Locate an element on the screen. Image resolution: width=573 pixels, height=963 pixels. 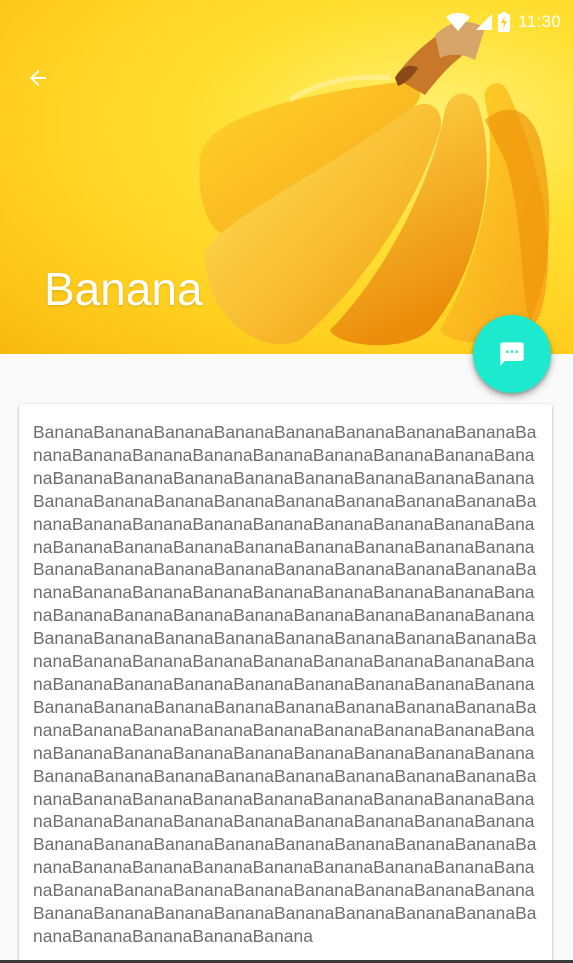
status-icons is located at coordinates (478, 22).